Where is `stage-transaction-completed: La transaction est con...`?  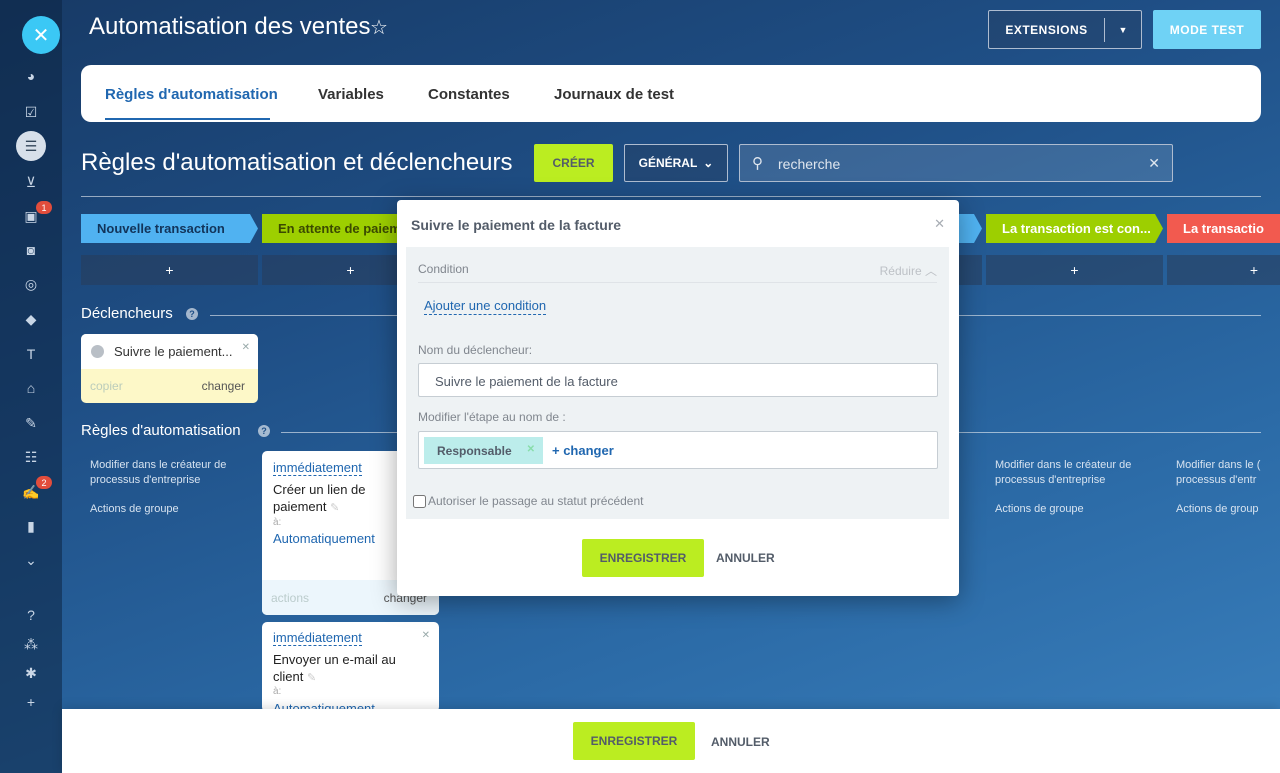 stage-transaction-completed: La transaction est con... is located at coordinates (1074, 228).